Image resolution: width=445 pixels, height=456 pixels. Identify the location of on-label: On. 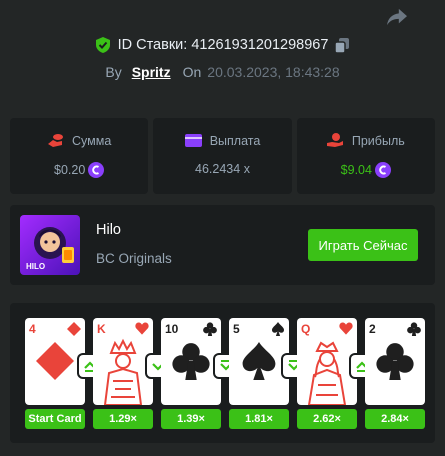
(192, 72).